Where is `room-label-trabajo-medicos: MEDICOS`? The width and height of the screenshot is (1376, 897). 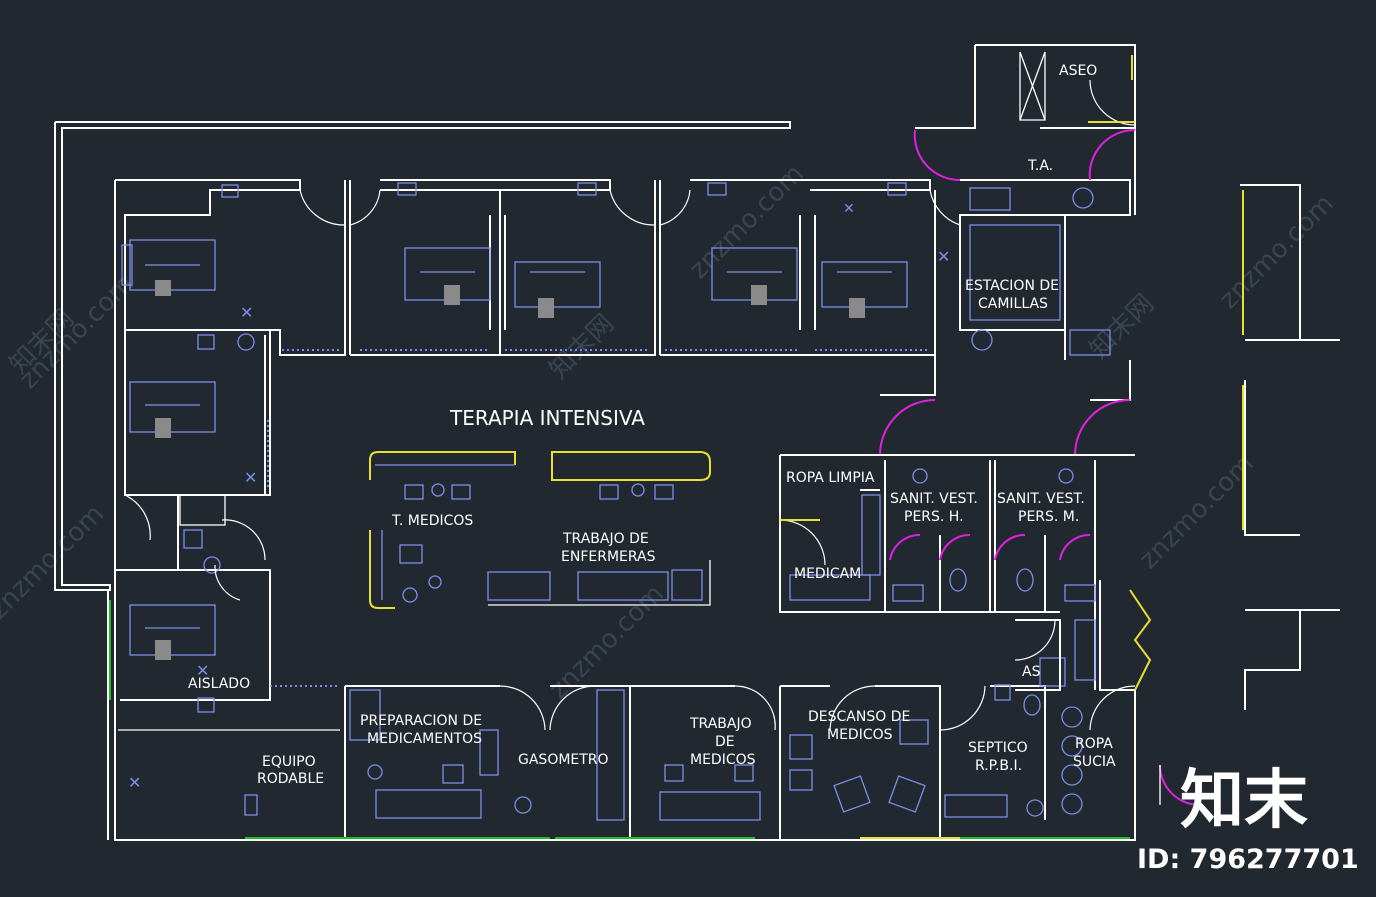 room-label-trabajo-medicos: MEDICOS is located at coordinates (723, 760).